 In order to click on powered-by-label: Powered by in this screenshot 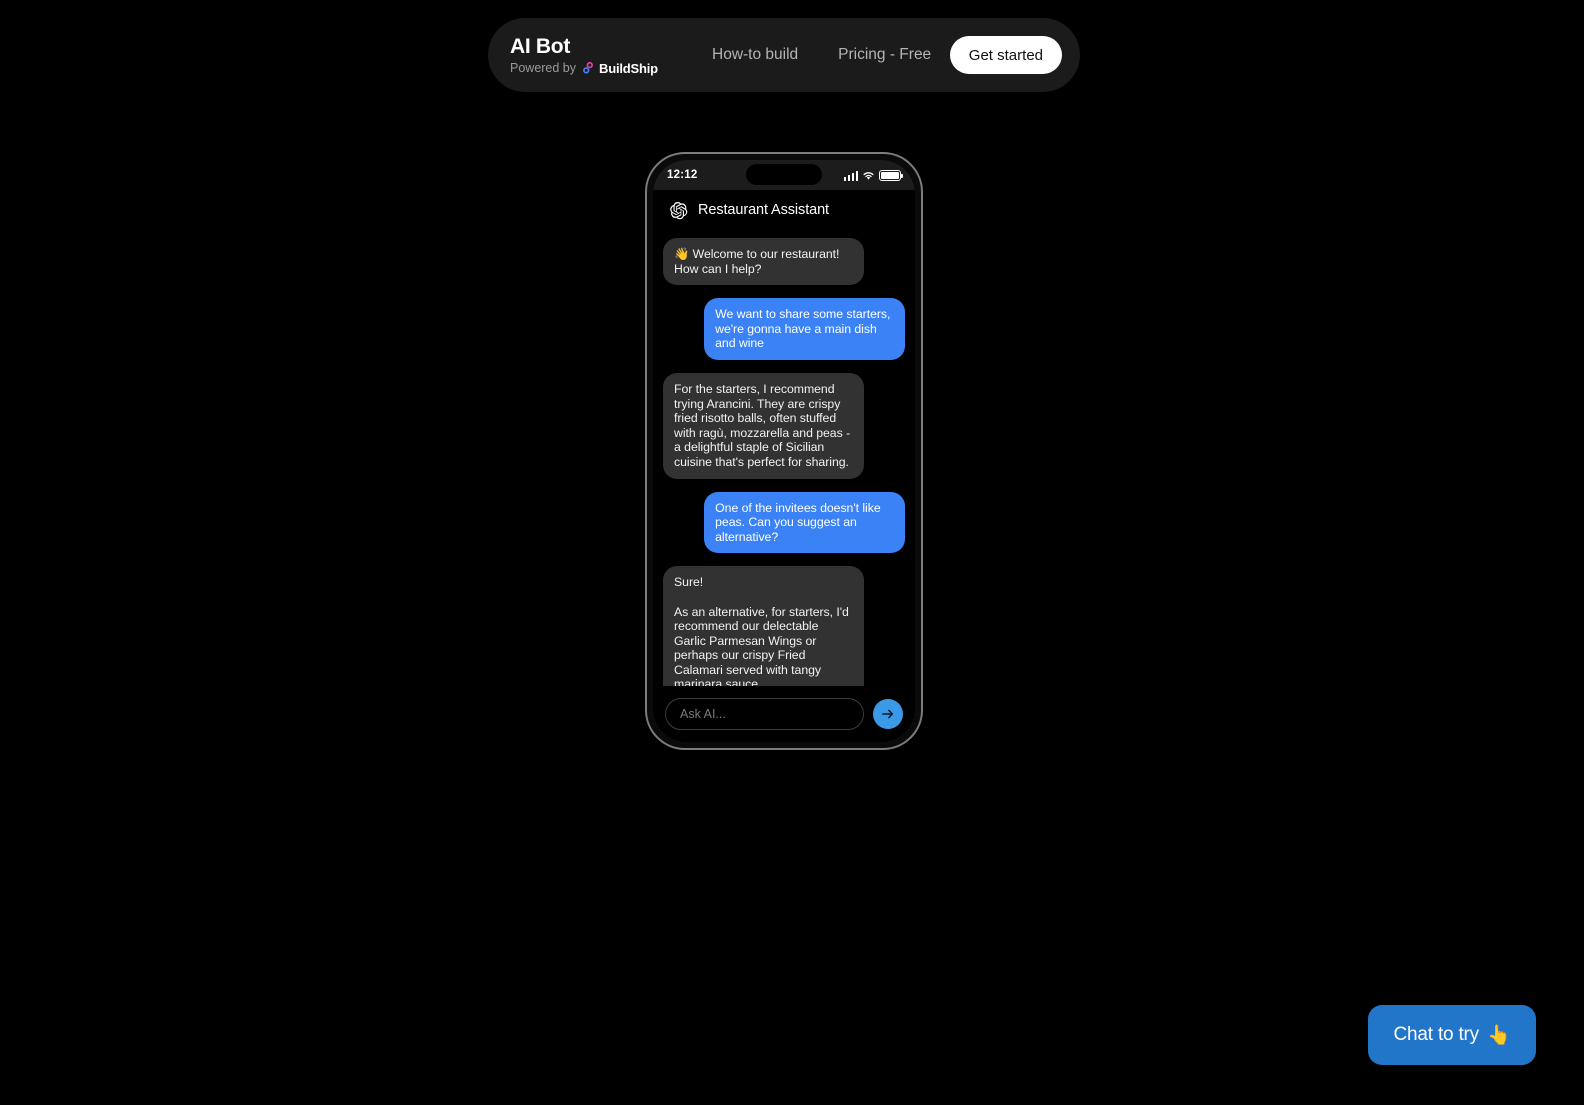, I will do `click(543, 67)`.